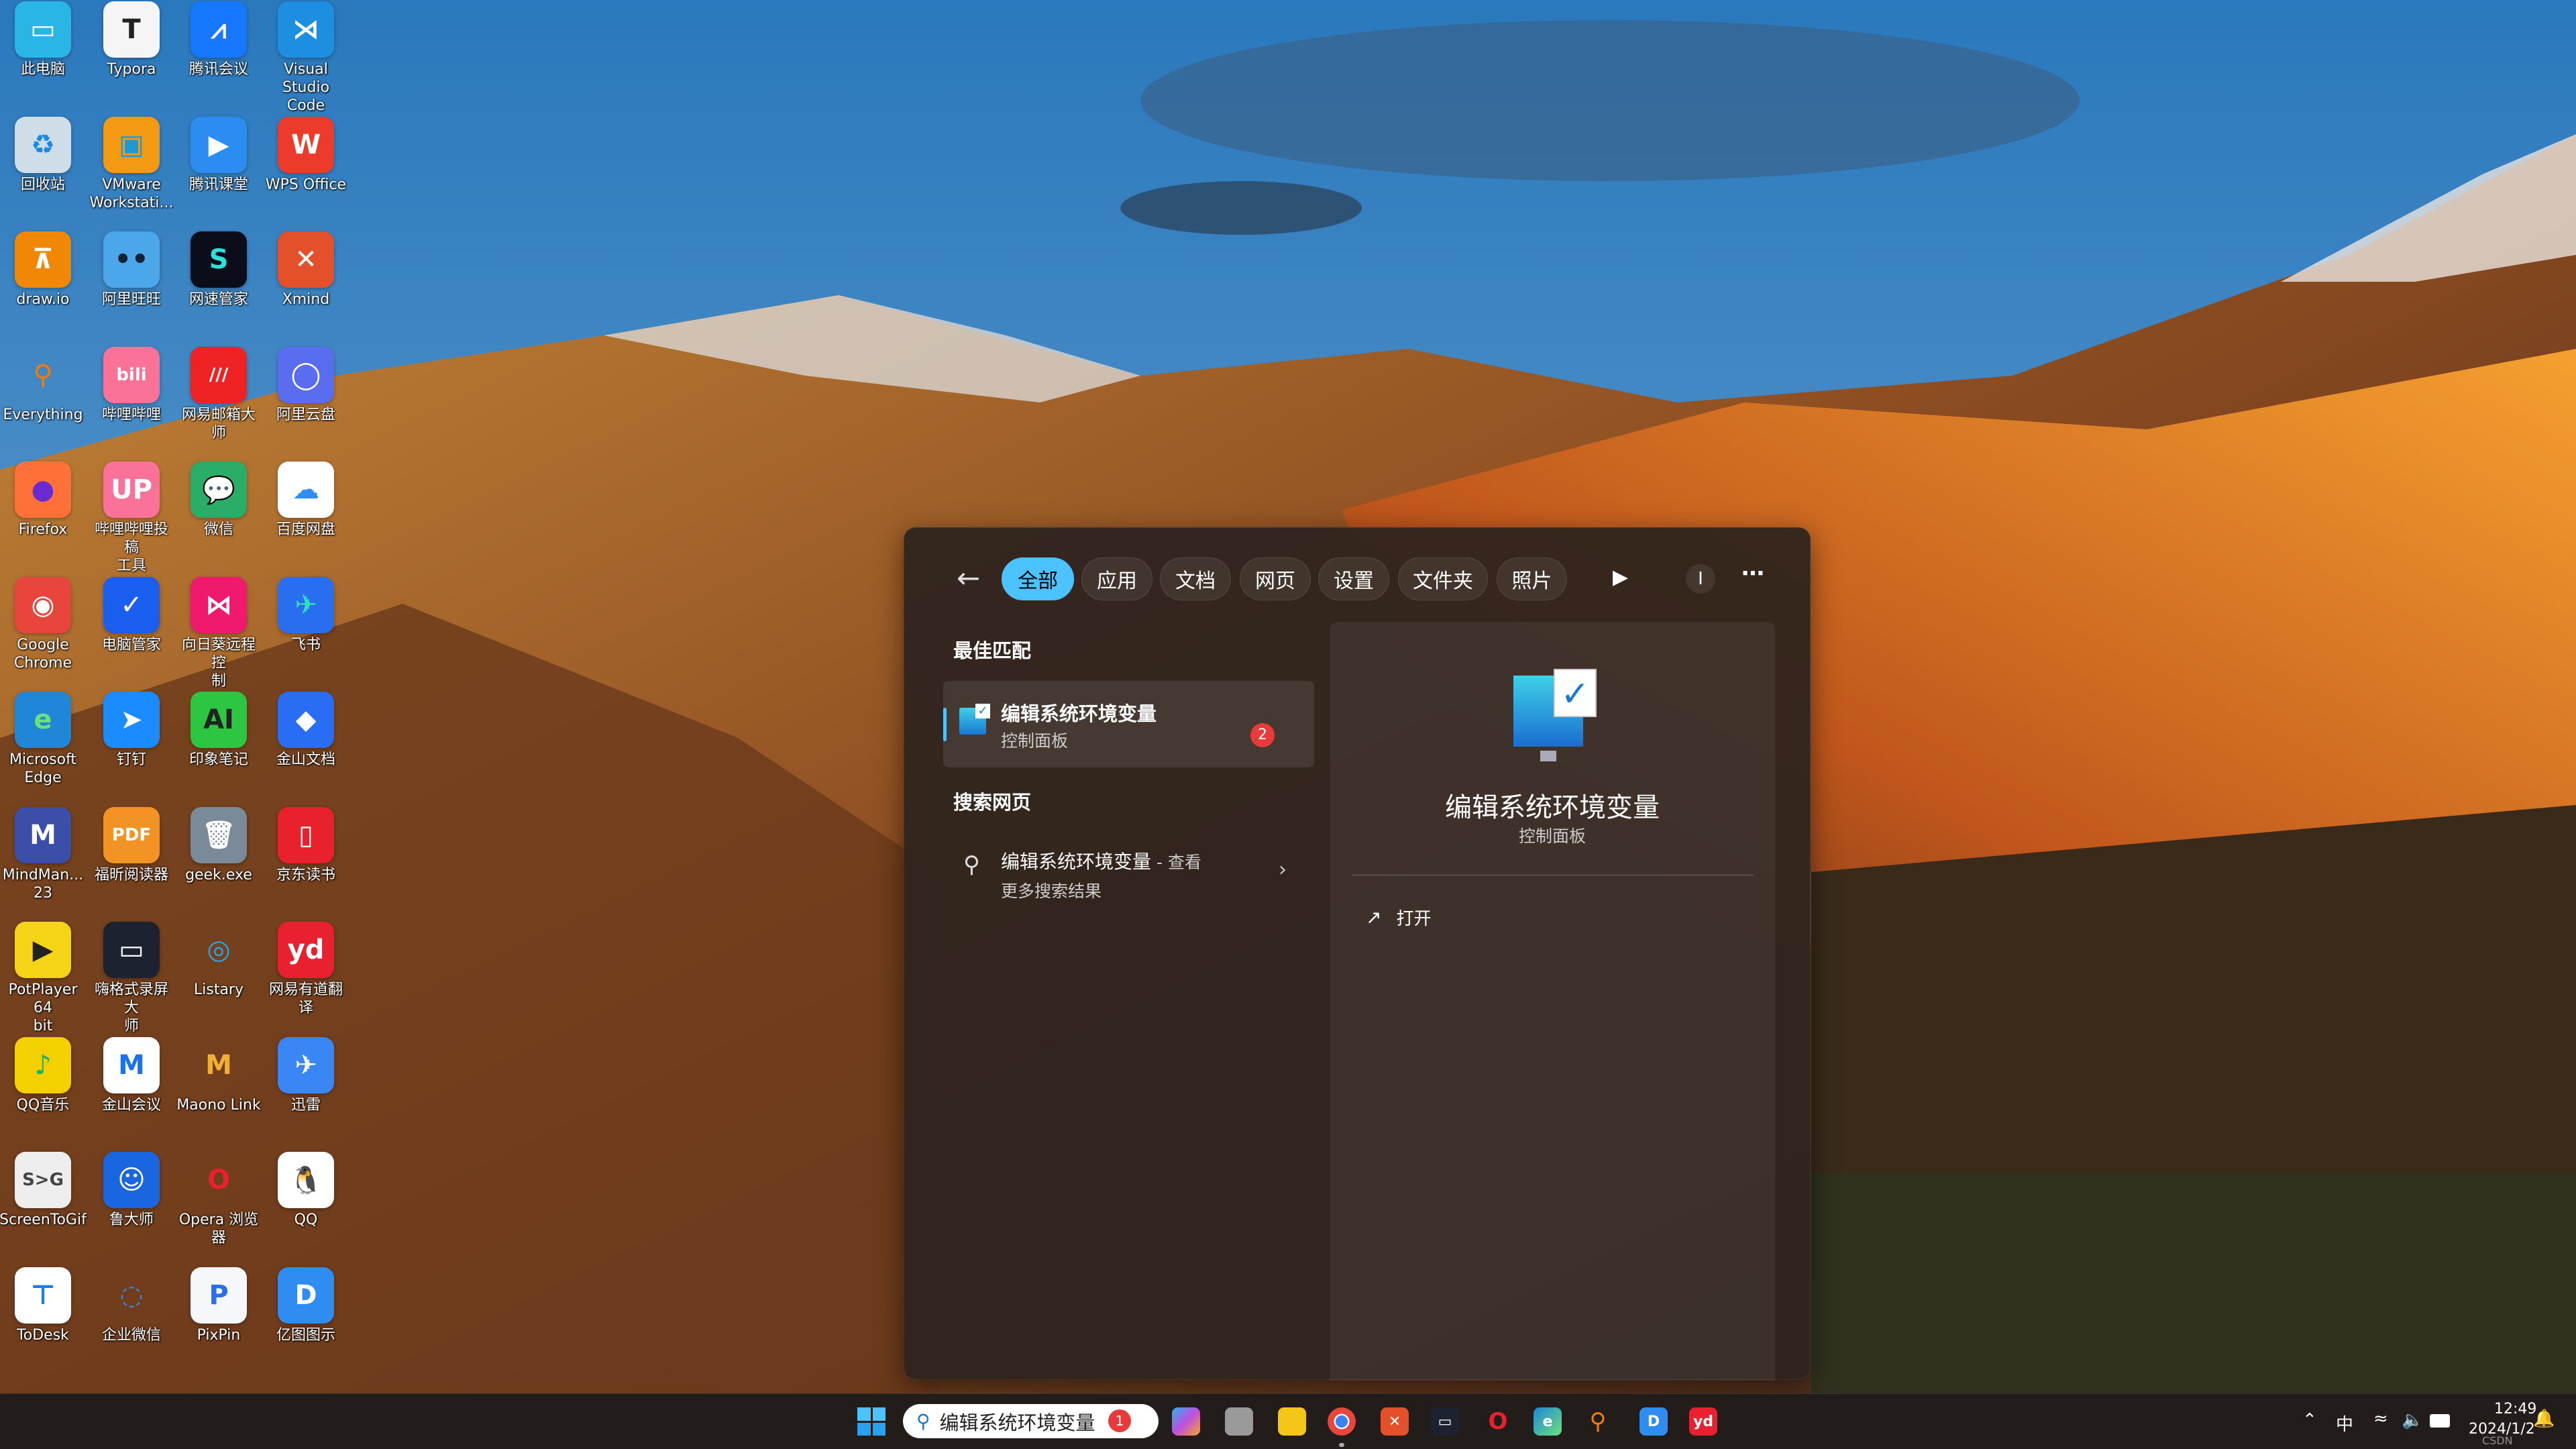 This screenshot has height=1449, width=2576. What do you see at coordinates (218, 299) in the screenshot?
I see `desktop-icon-label: 网速管家` at bounding box center [218, 299].